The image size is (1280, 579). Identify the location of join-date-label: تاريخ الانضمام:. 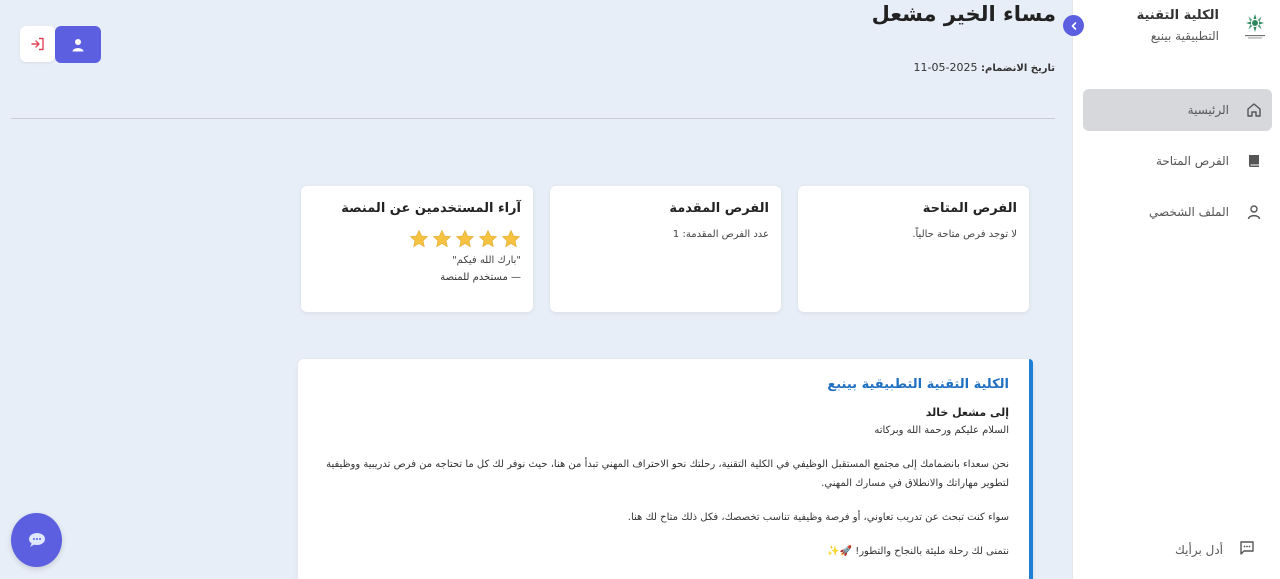
(1018, 68).